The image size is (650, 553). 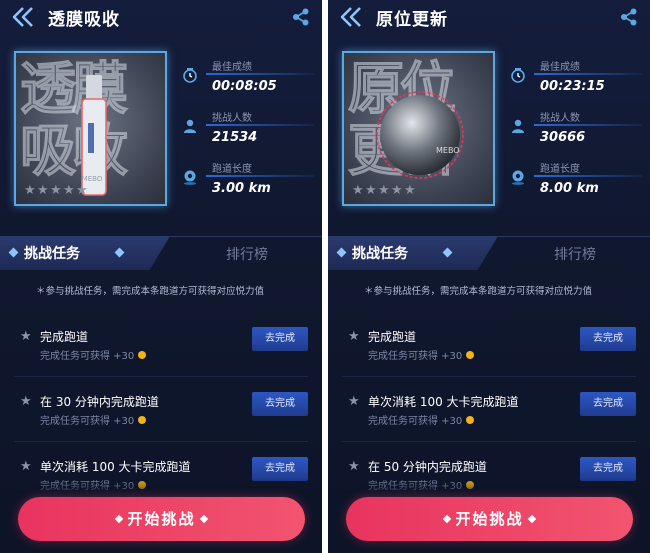 I want to click on sphere-label: MEBO, so click(x=448, y=150).